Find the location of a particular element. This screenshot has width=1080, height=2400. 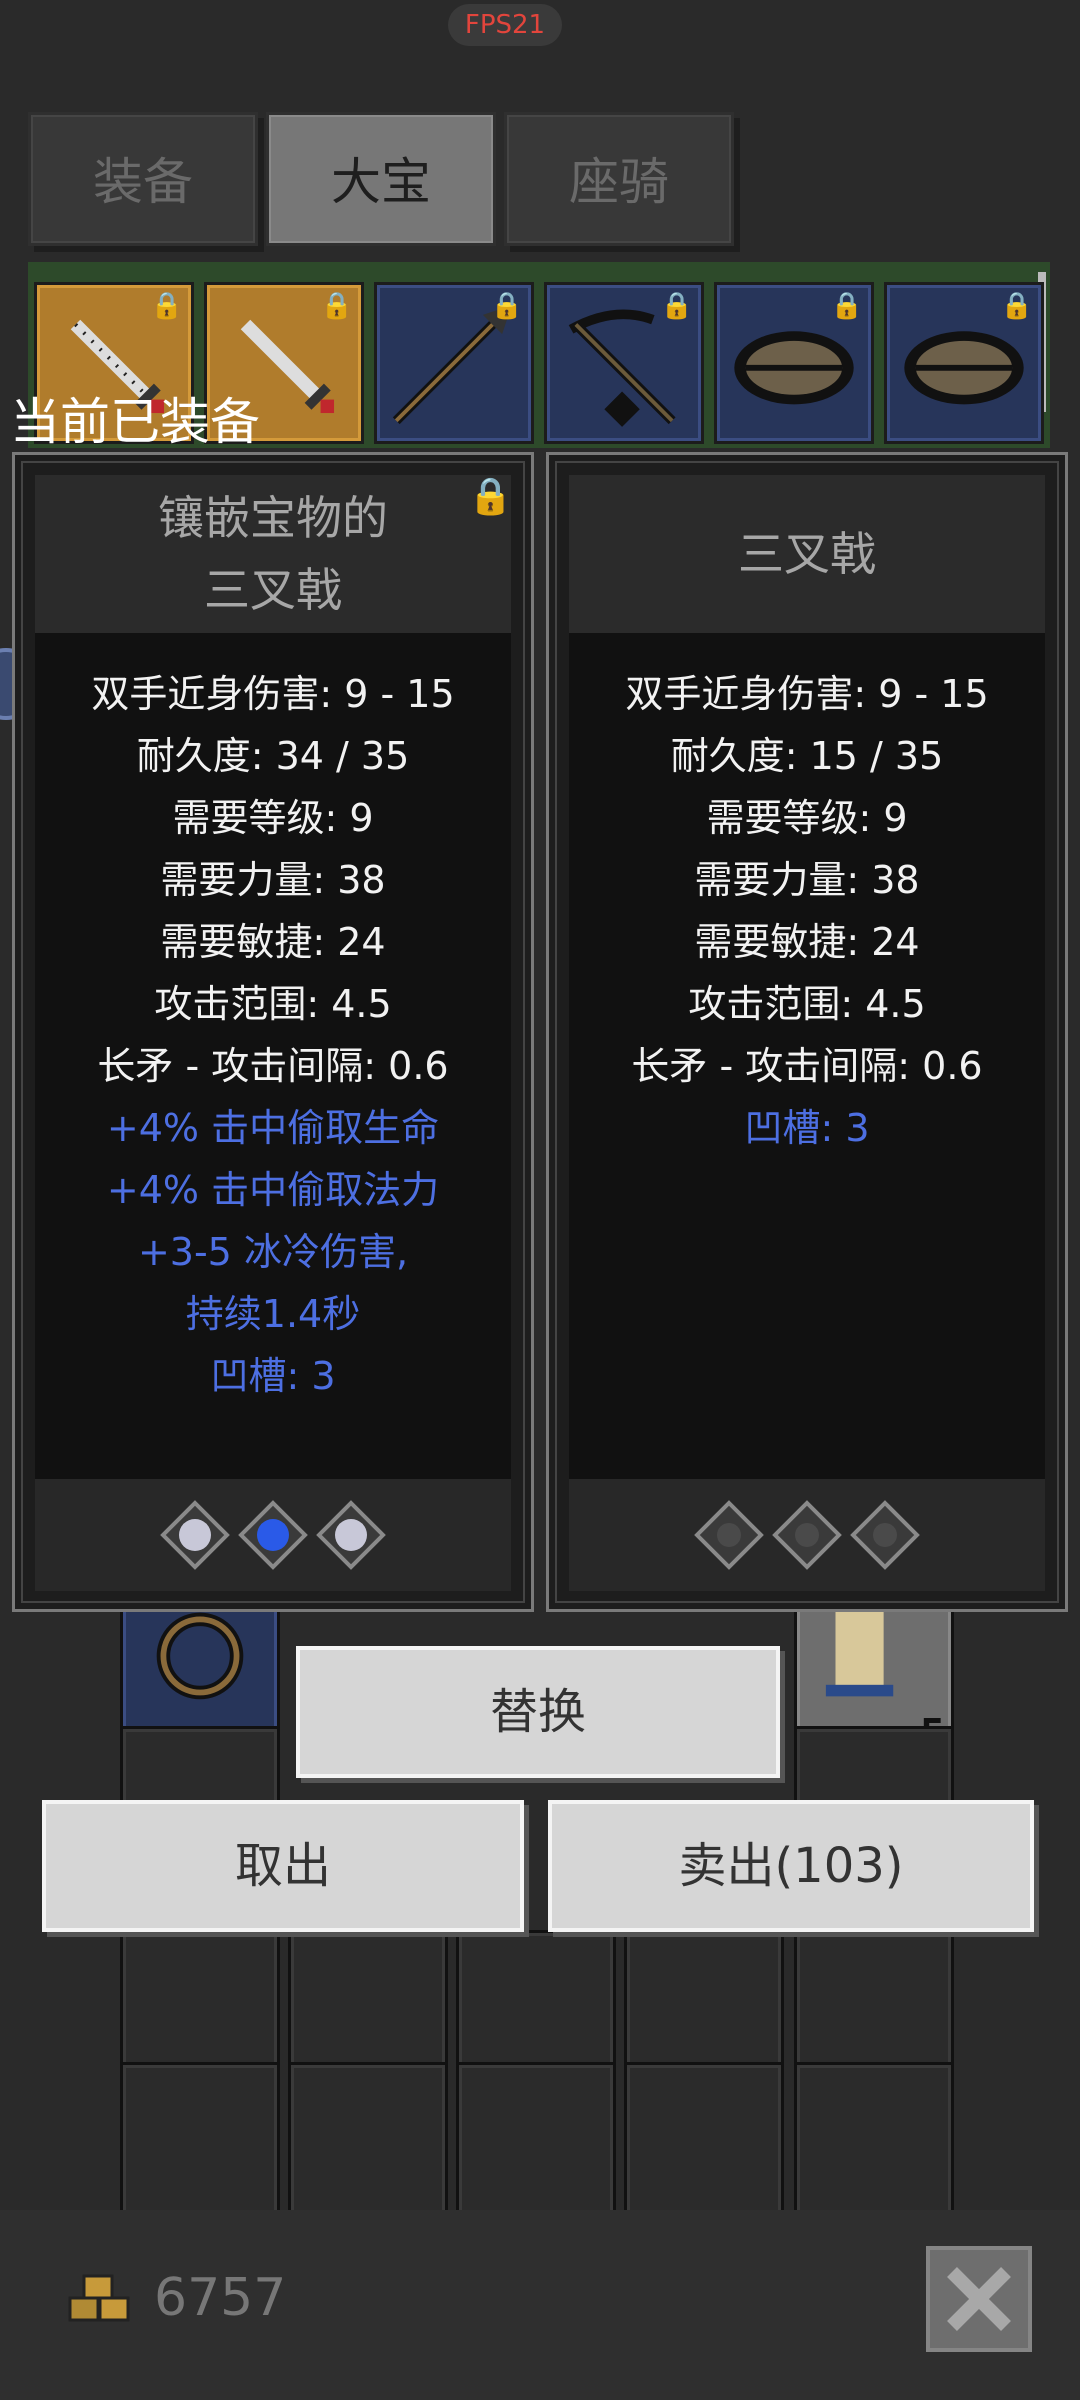

item-title: 三叉戟 is located at coordinates (807, 554).